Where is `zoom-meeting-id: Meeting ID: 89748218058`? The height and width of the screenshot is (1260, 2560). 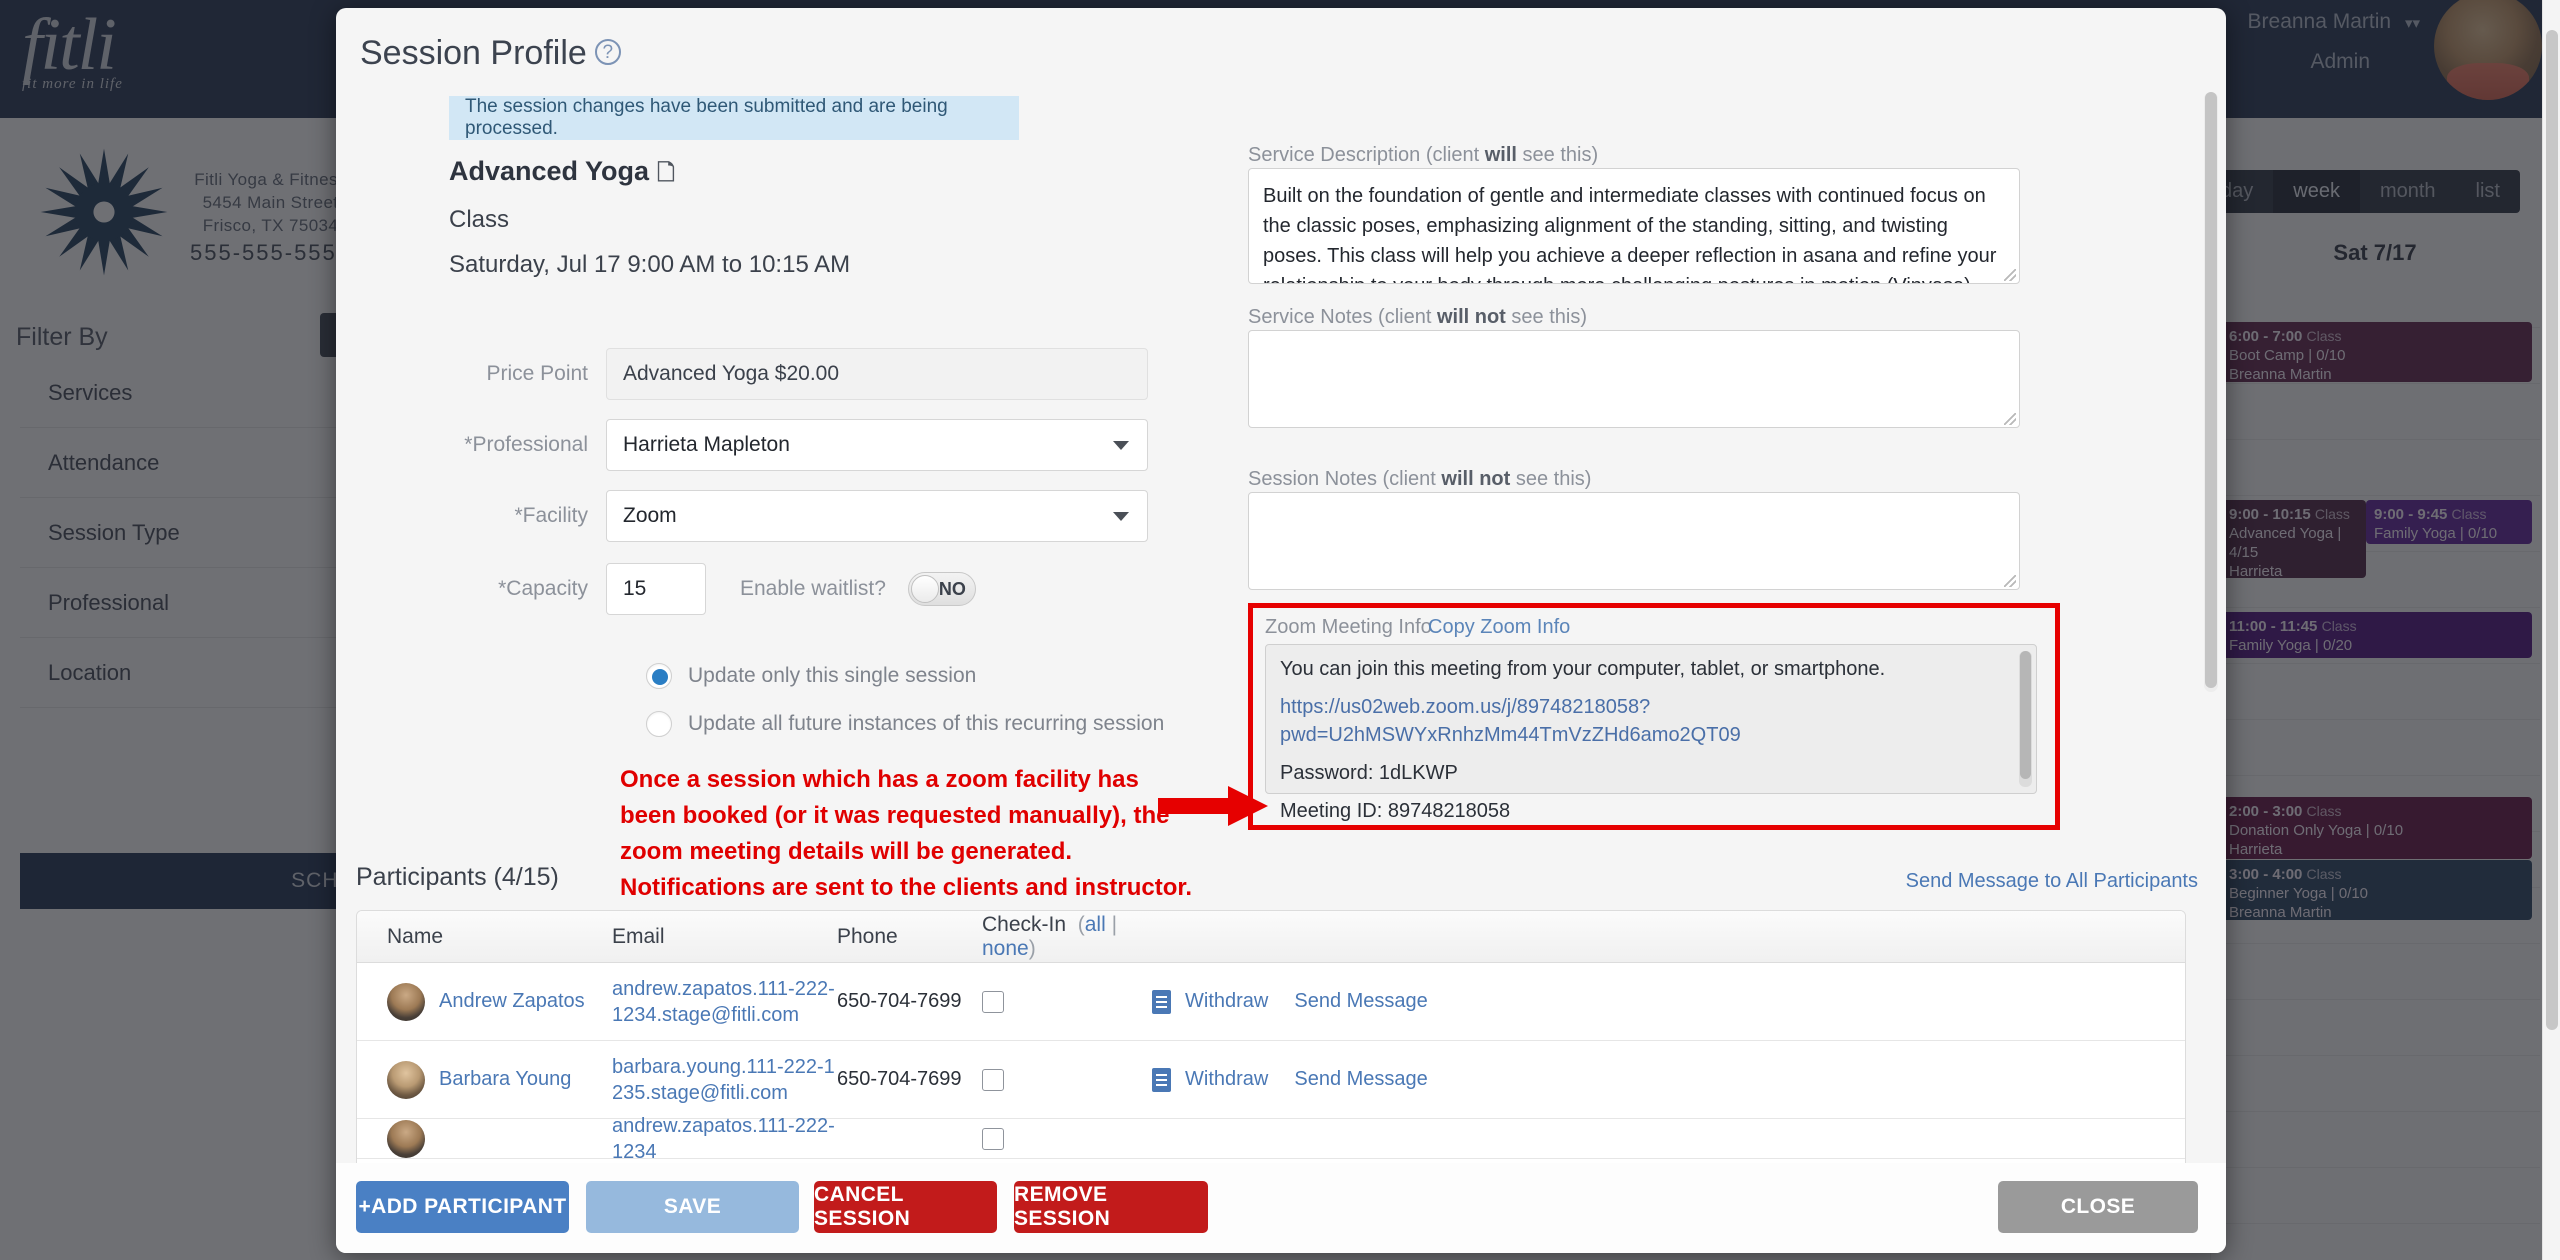 zoom-meeting-id: Meeting ID: 89748218058 is located at coordinates (1395, 811).